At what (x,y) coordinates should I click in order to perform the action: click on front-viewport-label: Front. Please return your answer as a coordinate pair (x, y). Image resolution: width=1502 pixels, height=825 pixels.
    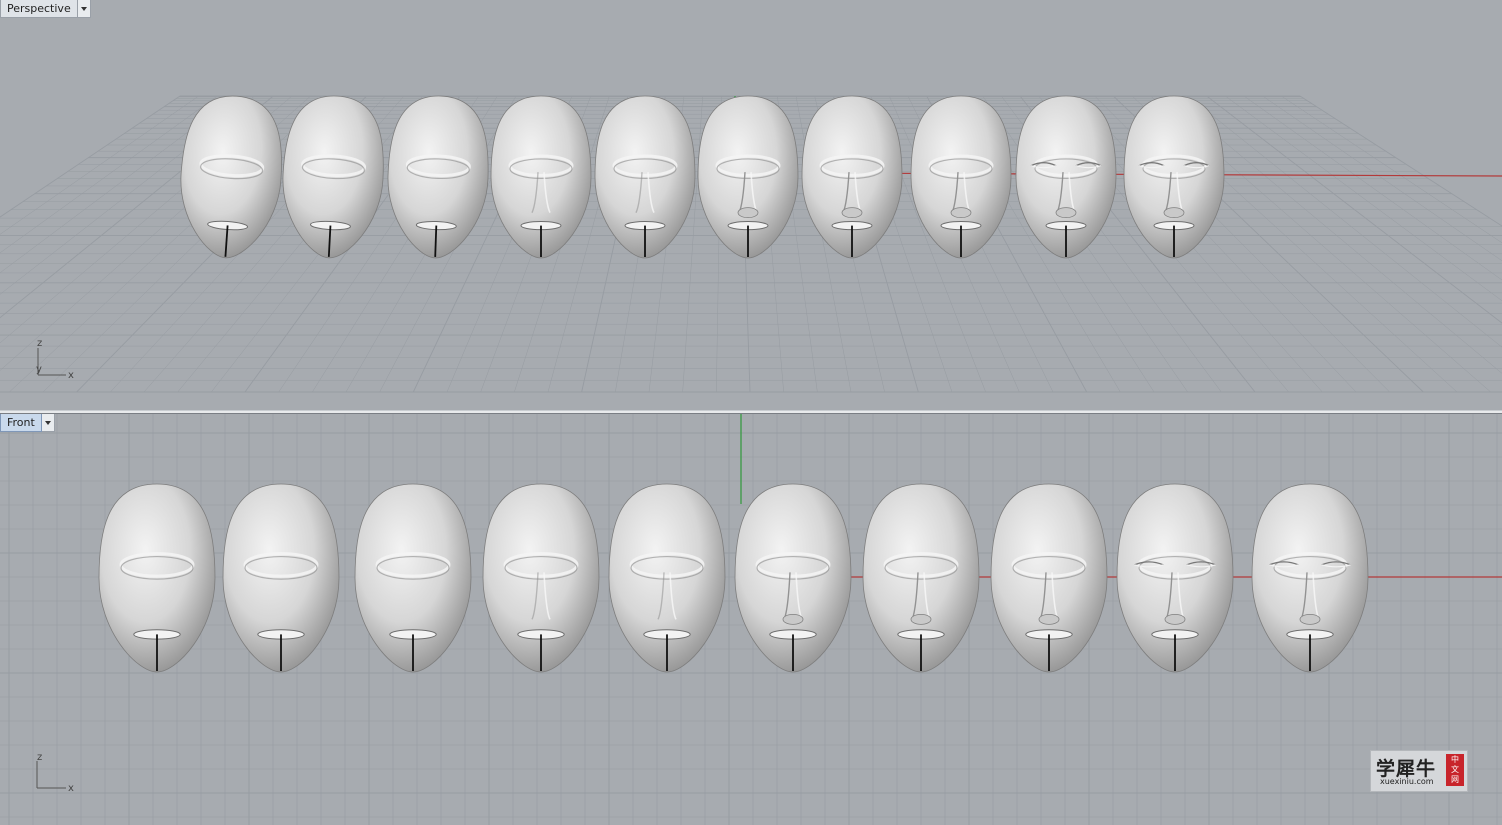
    Looking at the image, I should click on (21, 423).